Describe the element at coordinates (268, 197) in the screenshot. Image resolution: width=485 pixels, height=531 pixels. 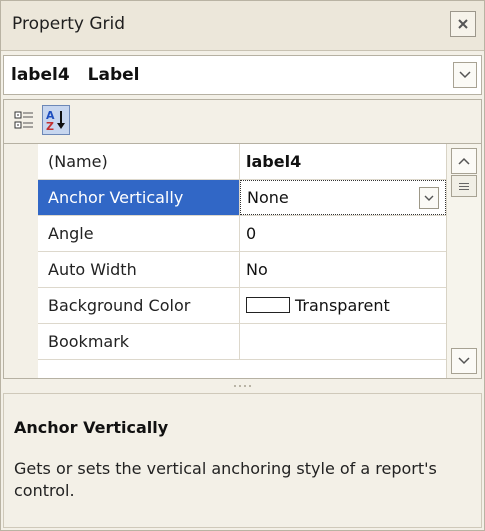
I see `property-value: None` at that location.